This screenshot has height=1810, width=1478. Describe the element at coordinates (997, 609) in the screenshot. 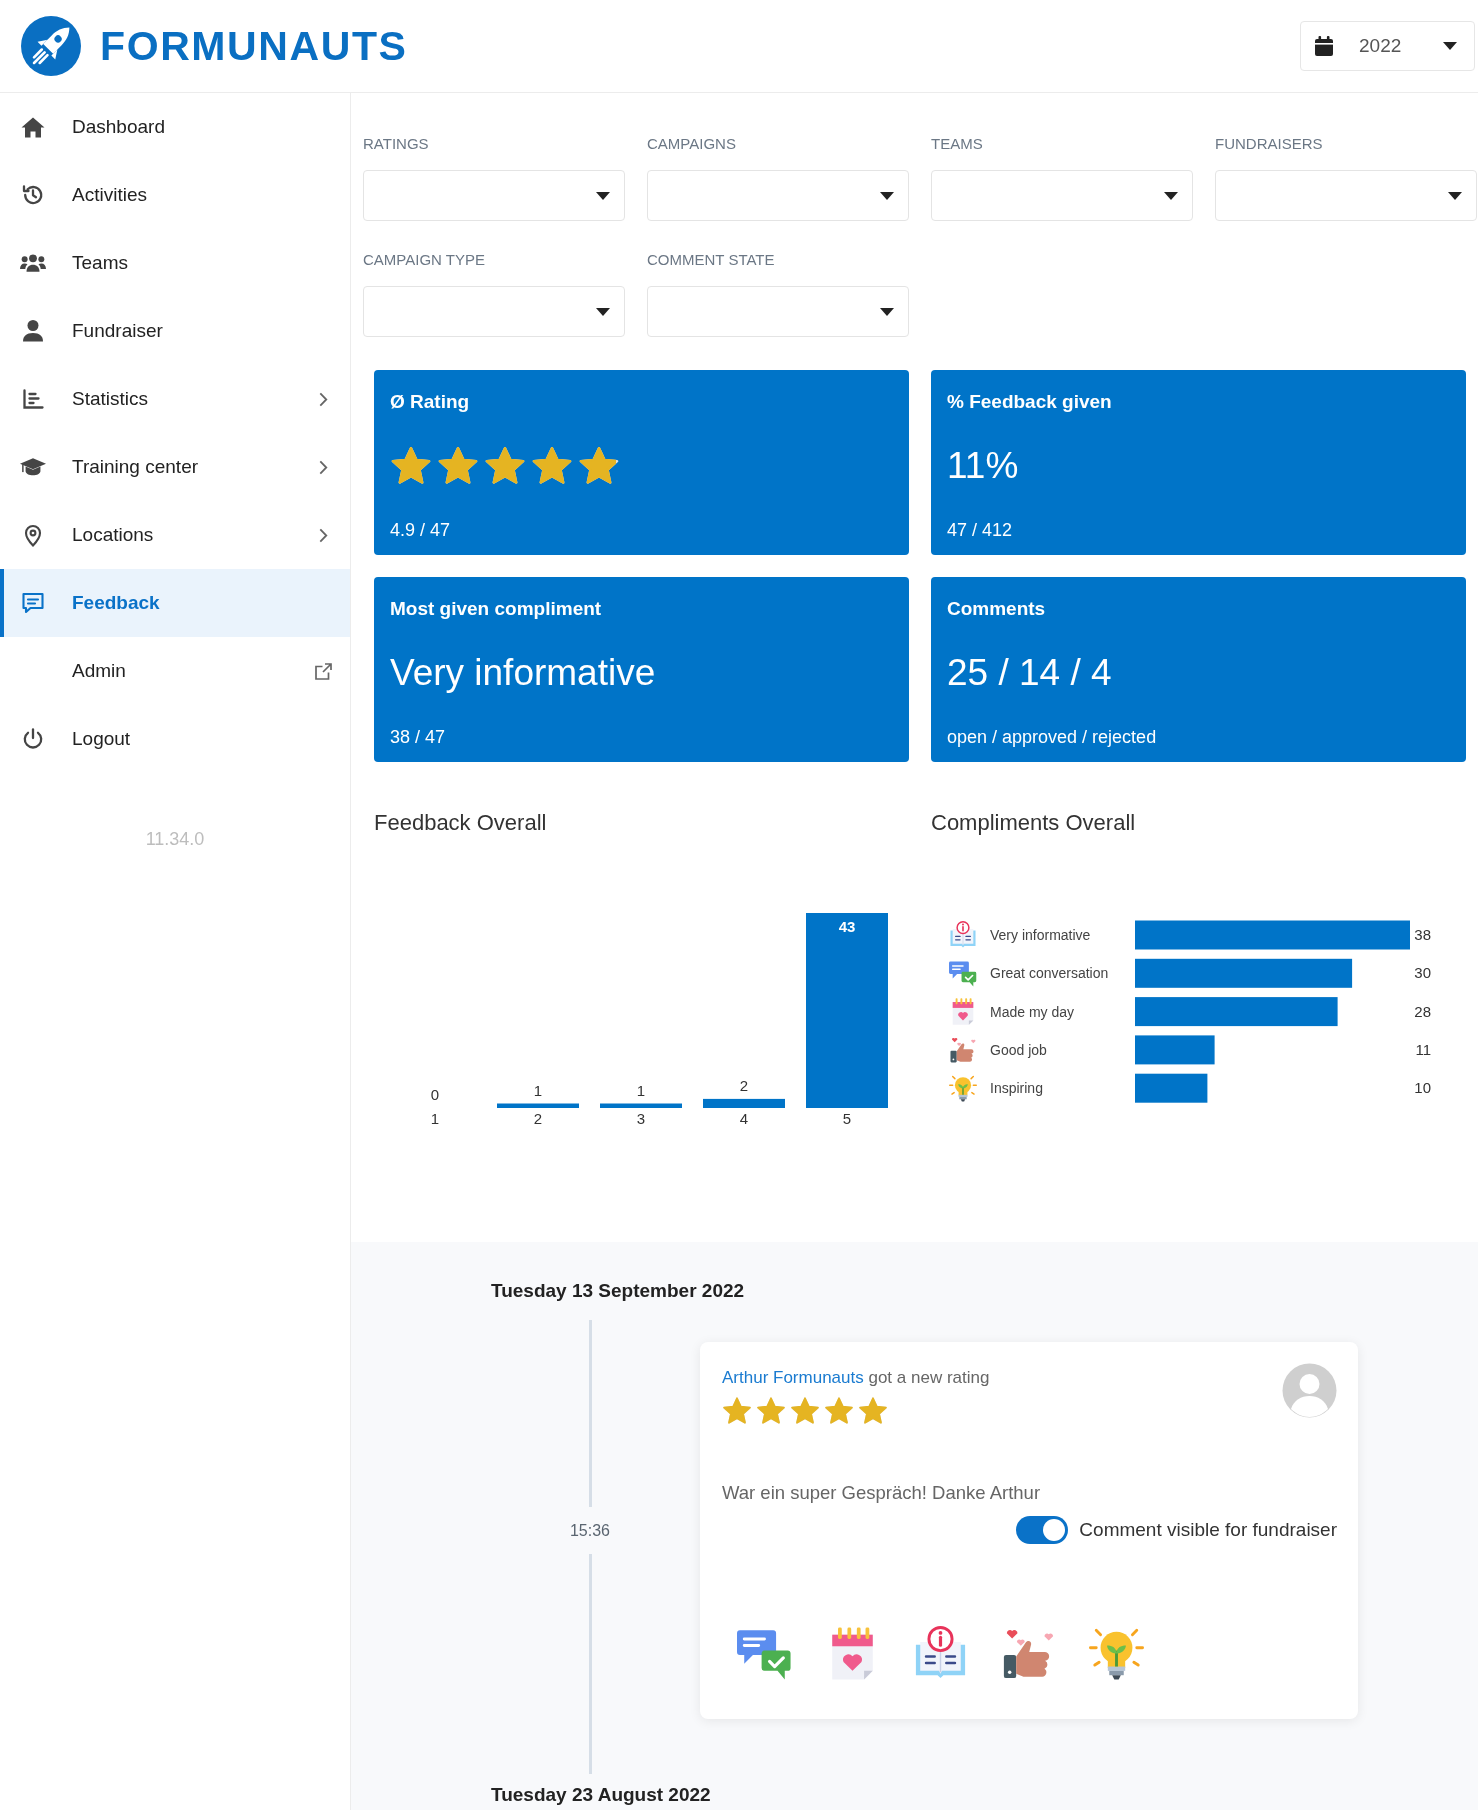

I see `card-title: Comments` at that location.